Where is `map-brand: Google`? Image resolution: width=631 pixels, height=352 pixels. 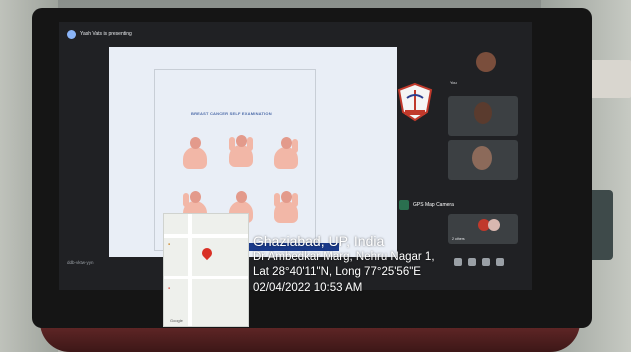 map-brand: Google is located at coordinates (176, 320).